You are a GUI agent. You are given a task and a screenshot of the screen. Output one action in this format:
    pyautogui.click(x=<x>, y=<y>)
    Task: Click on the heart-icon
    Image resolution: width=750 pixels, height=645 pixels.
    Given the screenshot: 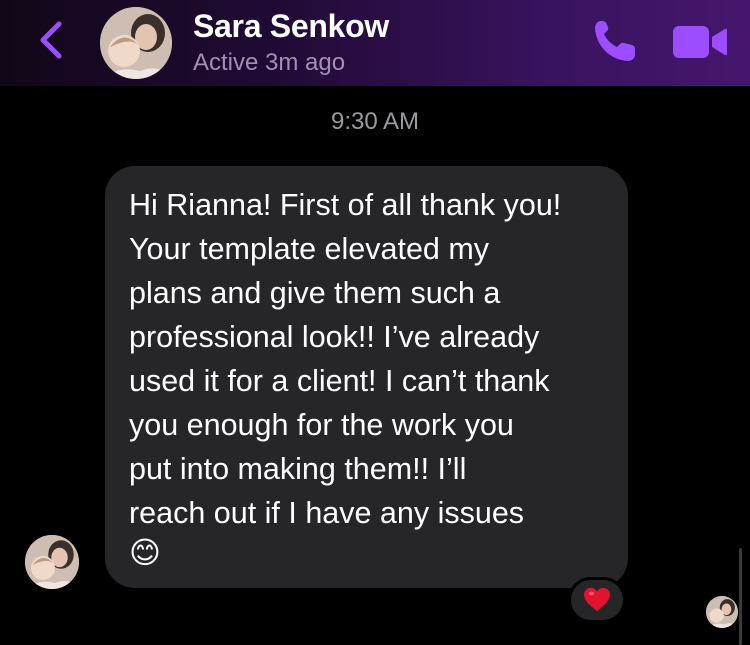 What is the action you would take?
    pyautogui.click(x=597, y=599)
    